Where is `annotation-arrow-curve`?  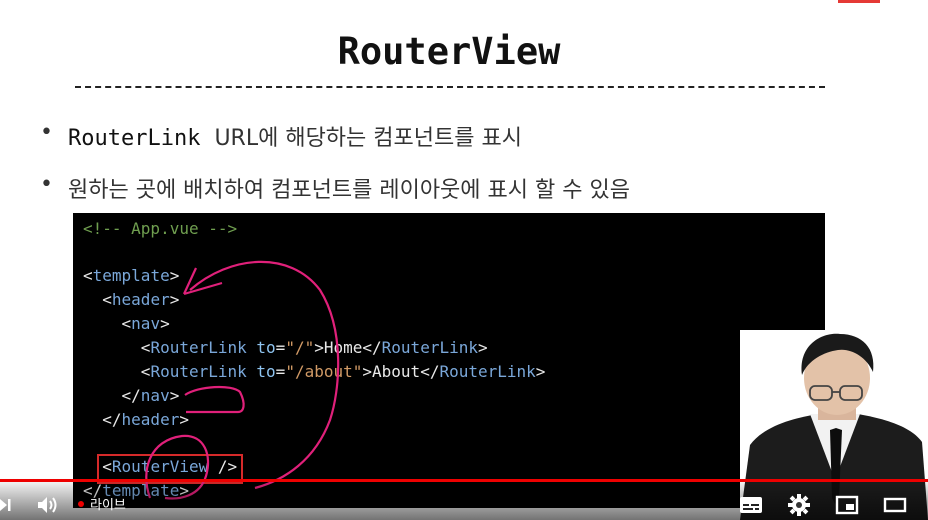 annotation-arrow-curve is located at coordinates (264, 375).